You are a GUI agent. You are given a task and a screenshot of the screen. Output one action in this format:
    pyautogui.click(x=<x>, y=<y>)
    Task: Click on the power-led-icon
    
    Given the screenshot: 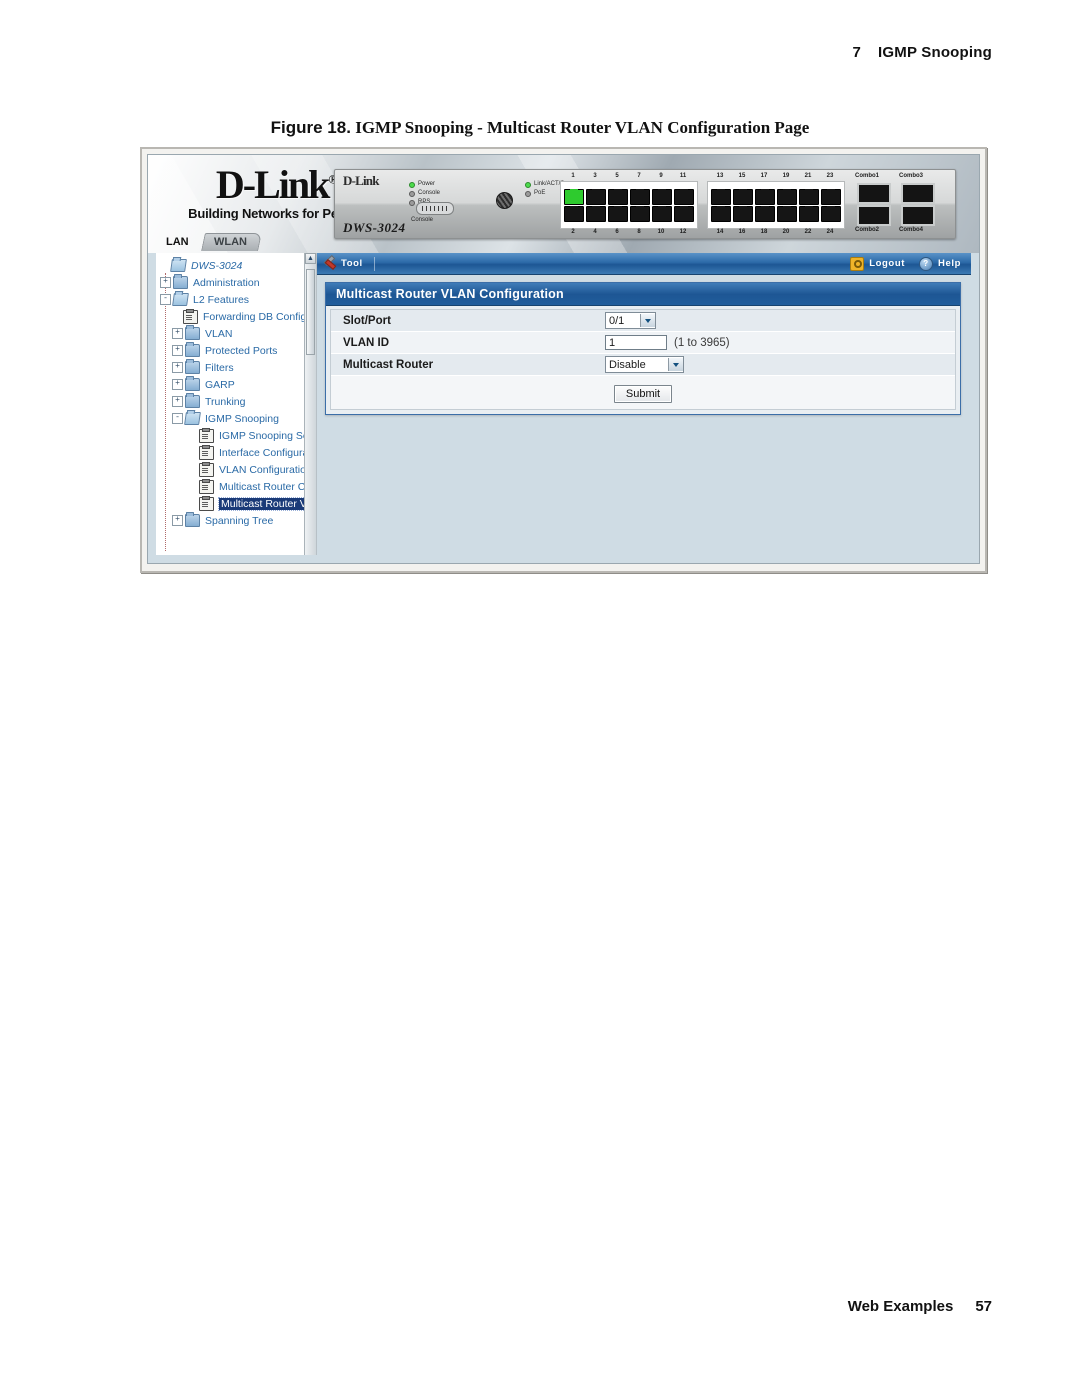 What is the action you would take?
    pyautogui.click(x=412, y=184)
    